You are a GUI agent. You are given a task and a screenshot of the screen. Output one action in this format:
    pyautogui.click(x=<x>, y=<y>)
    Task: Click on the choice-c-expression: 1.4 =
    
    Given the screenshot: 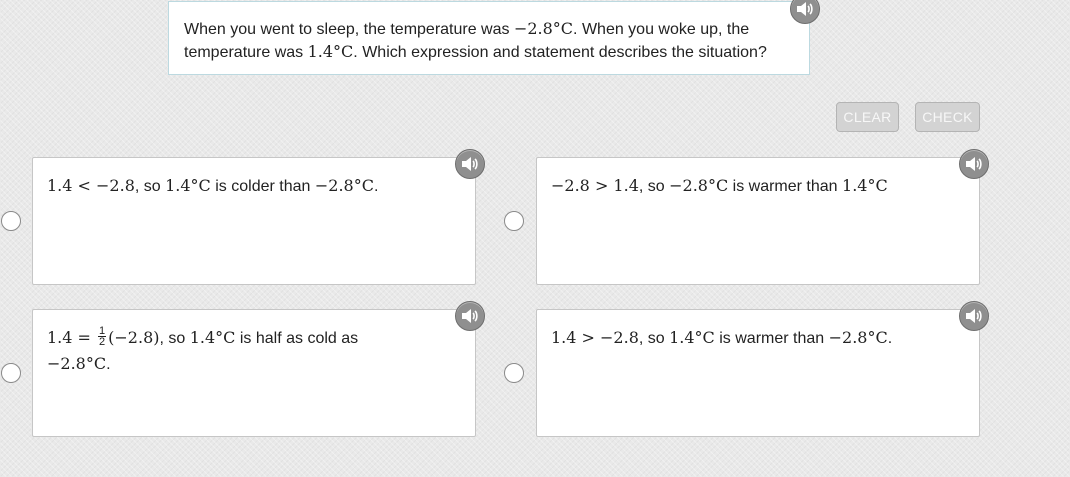 What is the action you would take?
    pyautogui.click(x=72, y=337)
    